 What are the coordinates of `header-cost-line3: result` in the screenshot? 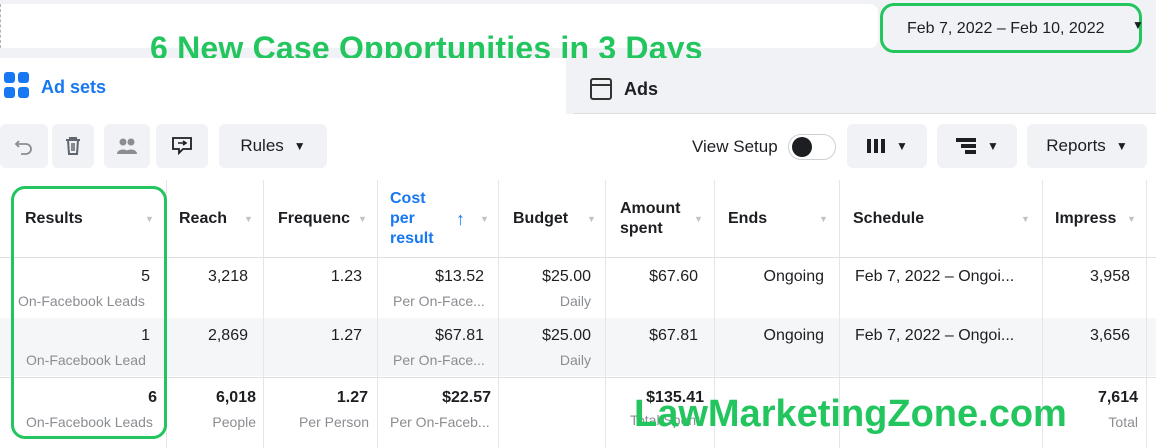 It's located at (412, 238).